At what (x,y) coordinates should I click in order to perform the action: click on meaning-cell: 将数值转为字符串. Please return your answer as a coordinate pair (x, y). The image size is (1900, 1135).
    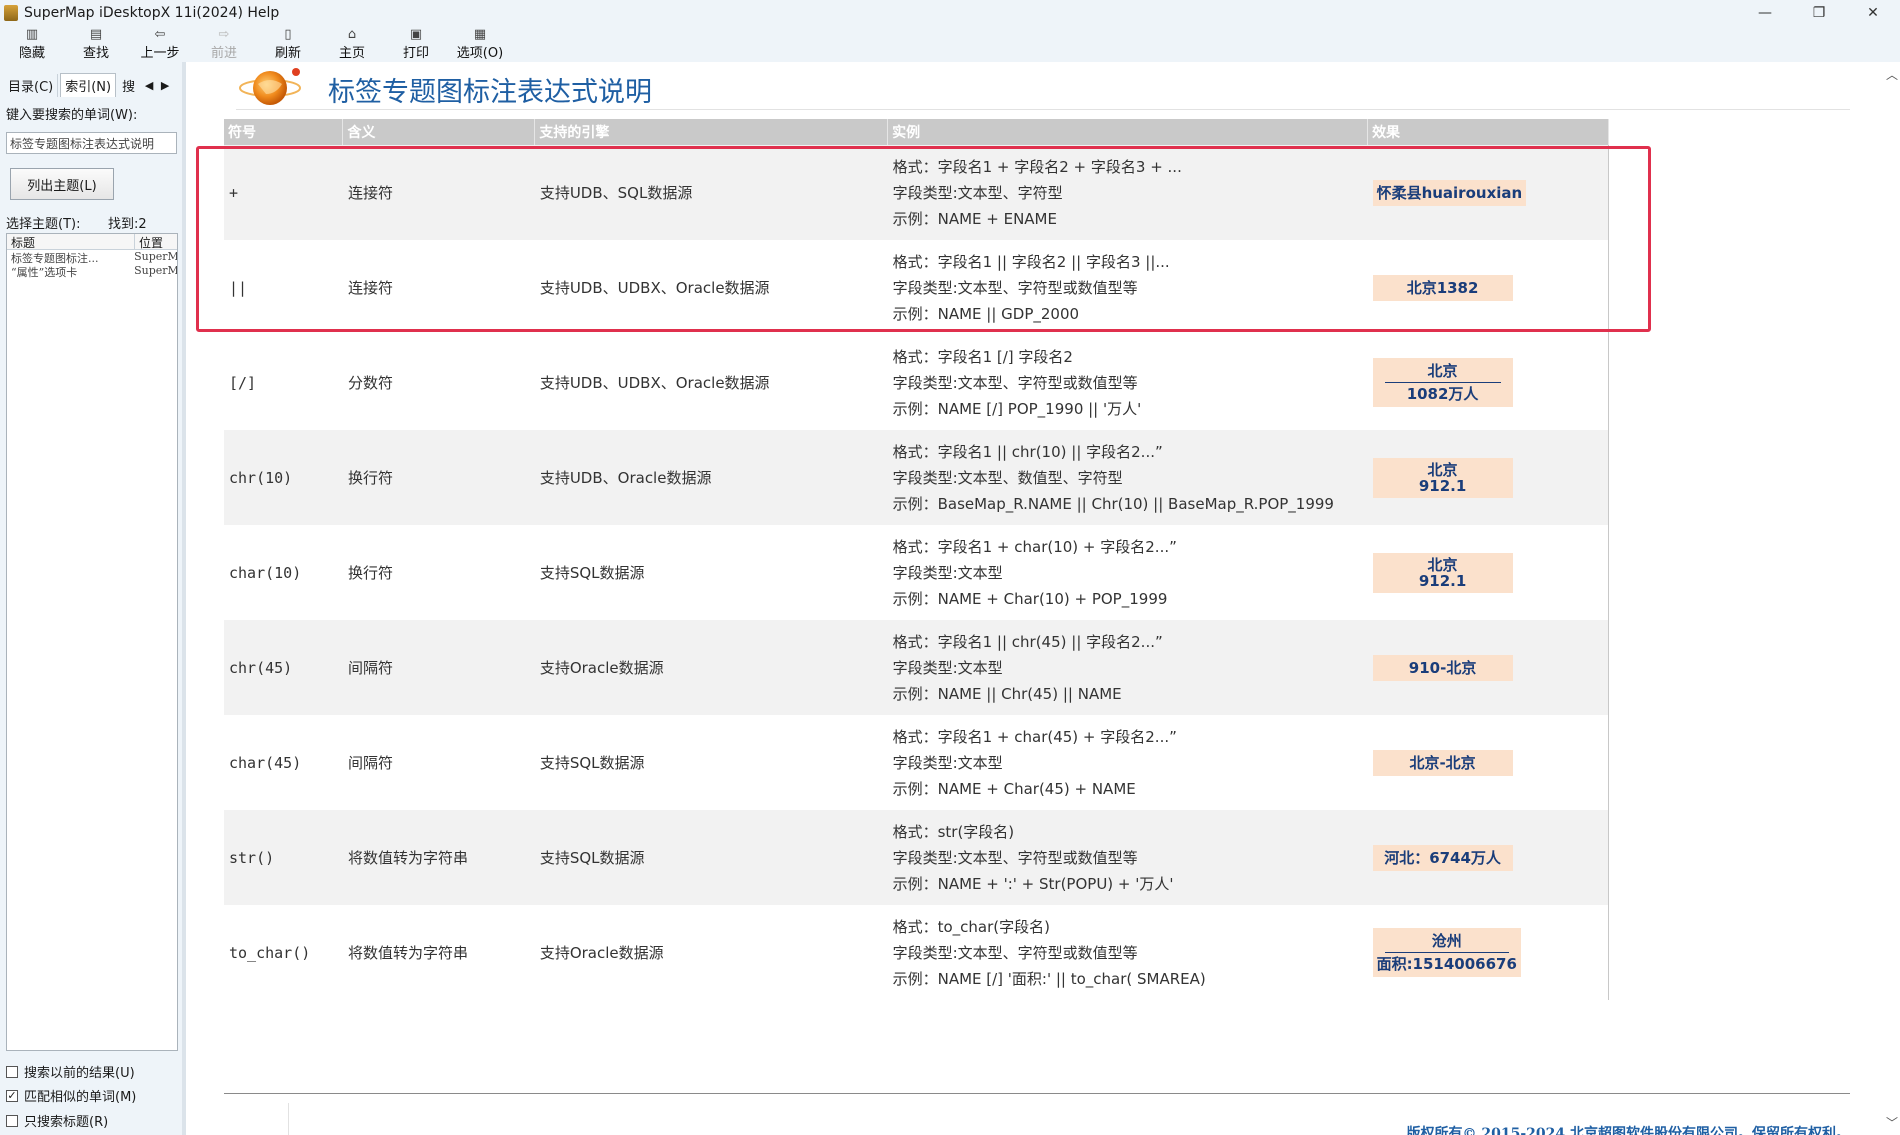
    Looking at the image, I should click on (407, 953).